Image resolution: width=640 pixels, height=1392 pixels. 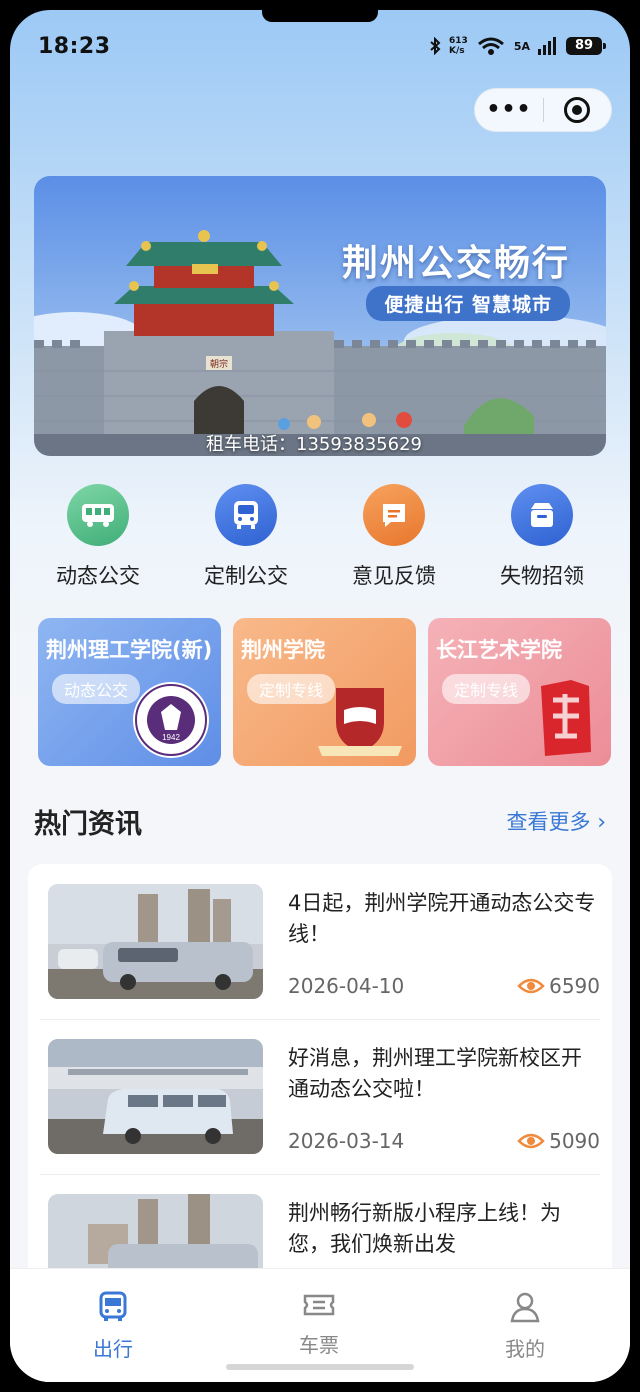 I want to click on home-indicator, so click(x=320, y=1367).